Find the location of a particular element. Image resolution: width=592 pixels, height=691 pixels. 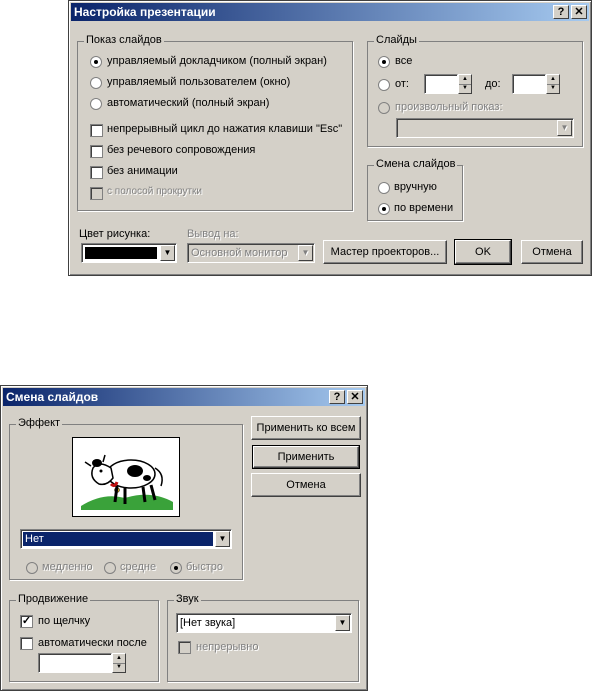

fast-radio is located at coordinates (176, 568).